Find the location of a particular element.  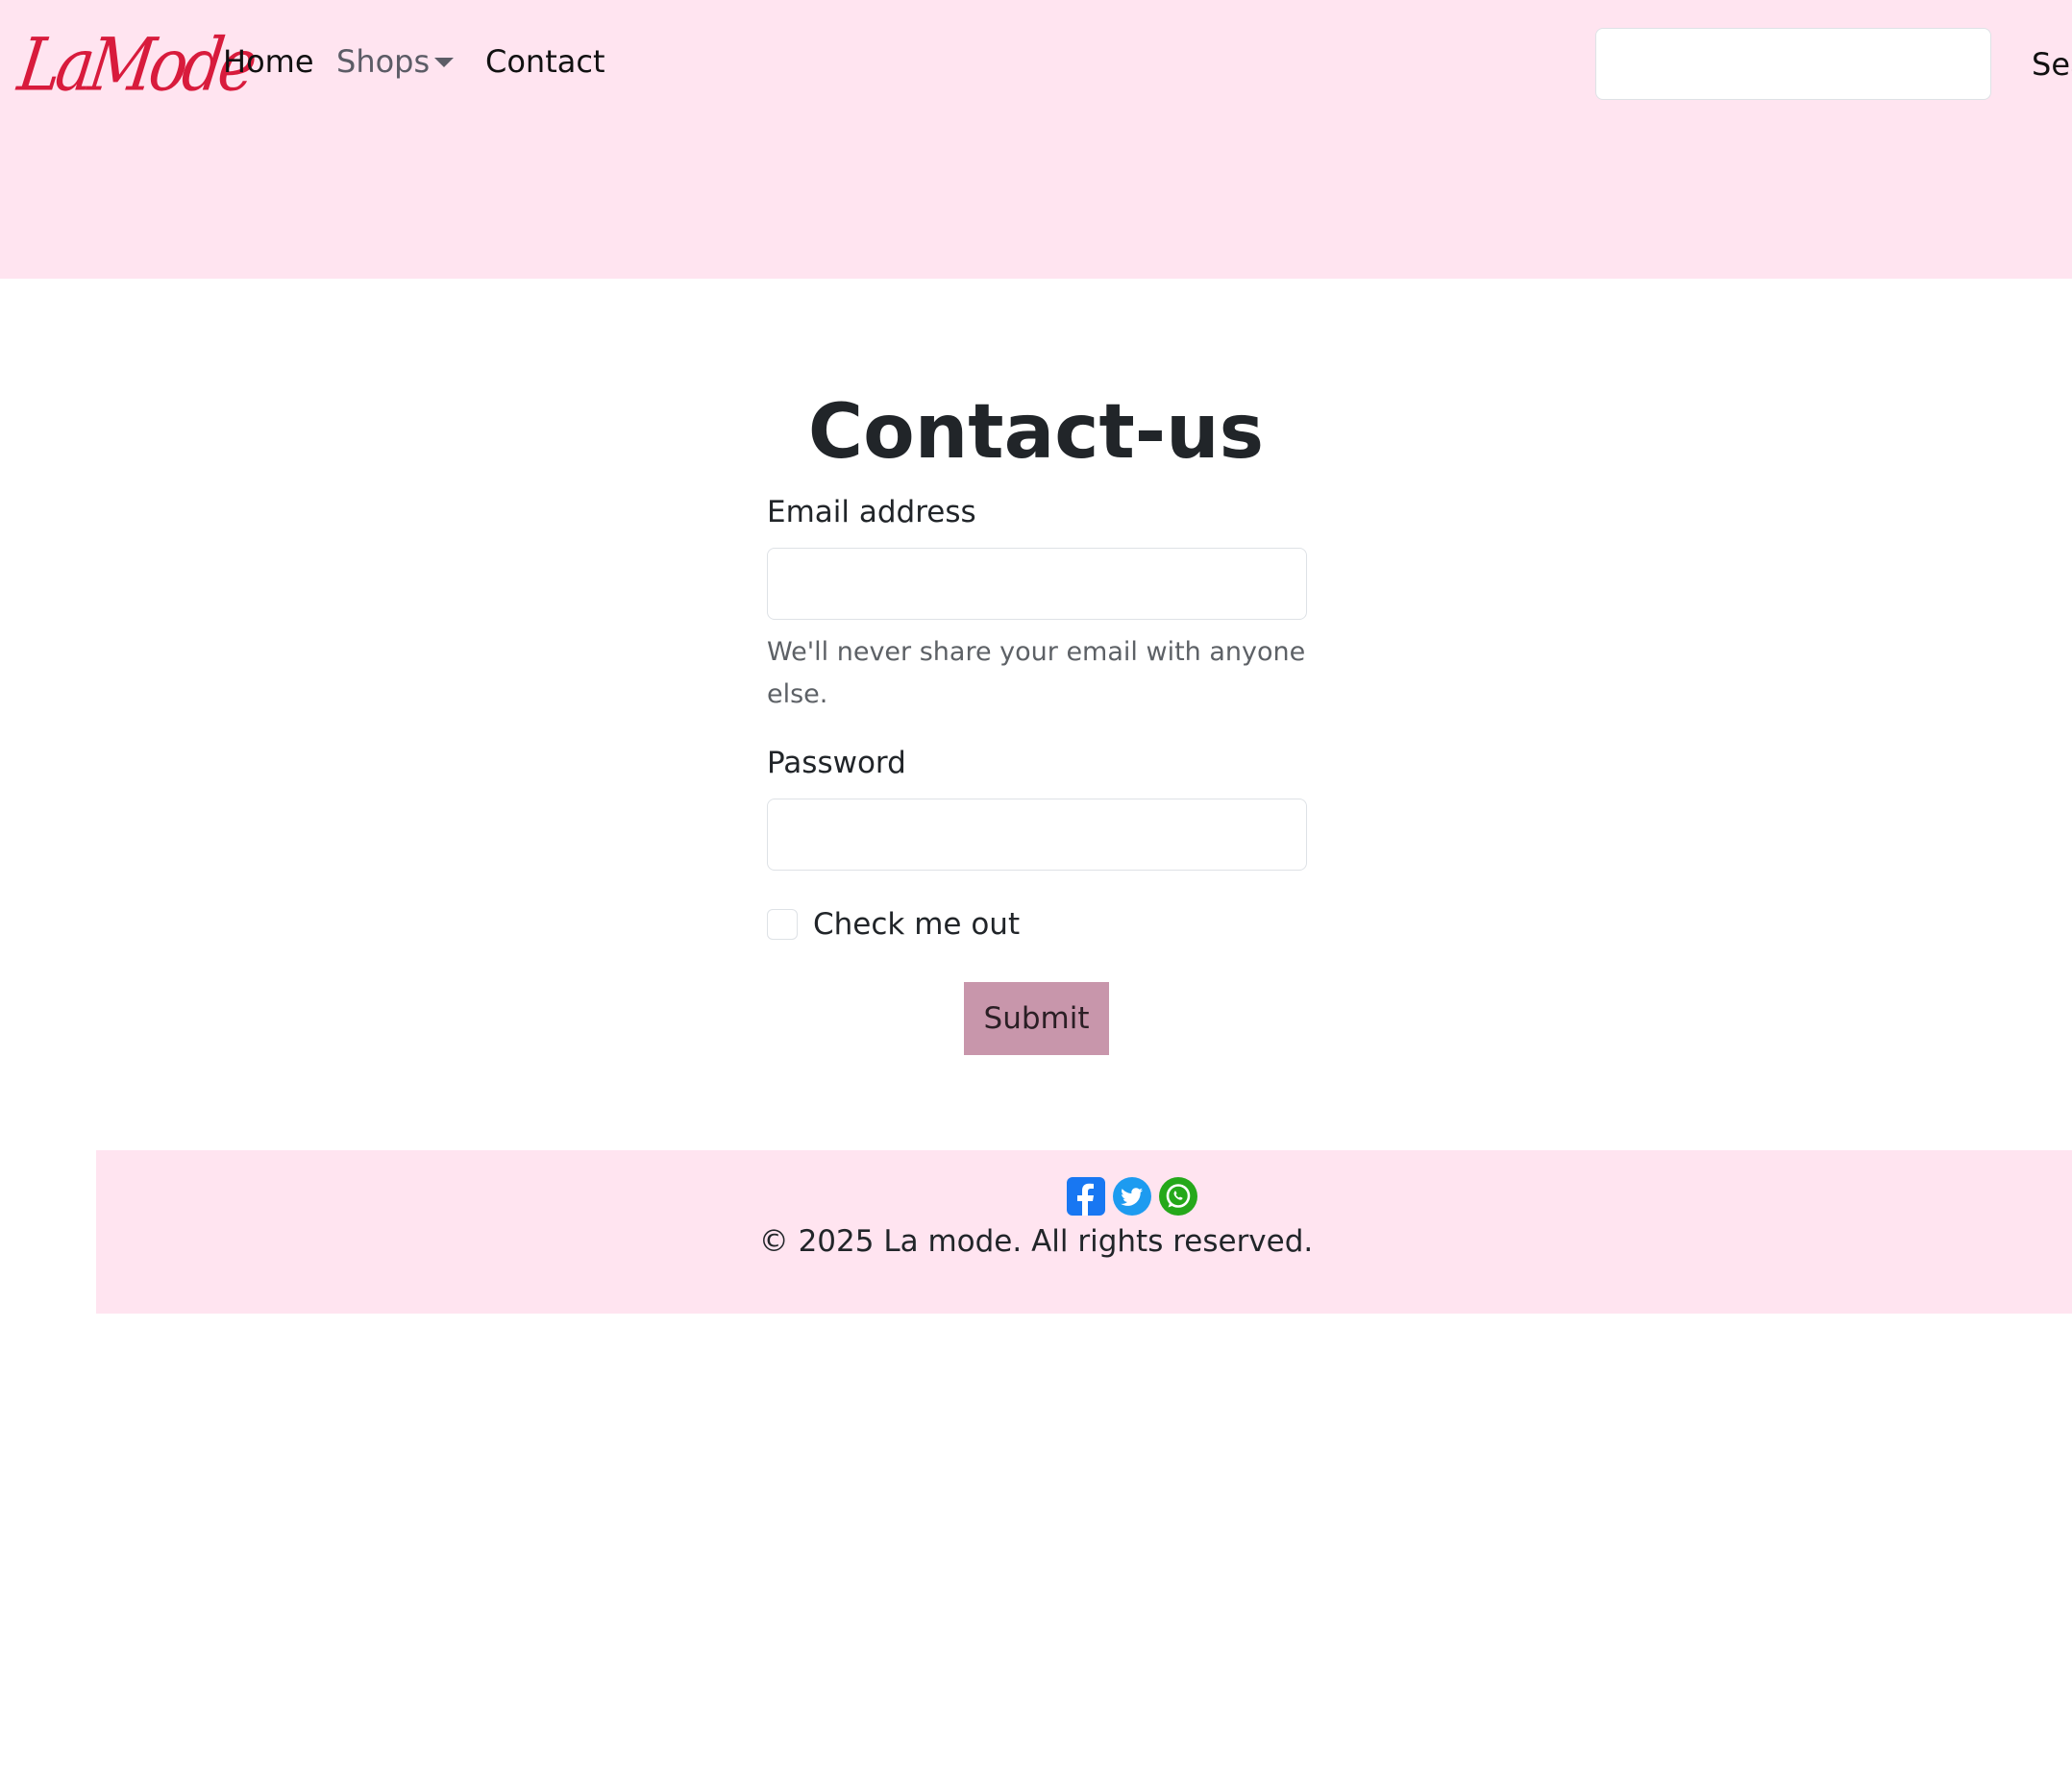

twitter-icon is located at coordinates (1132, 1196).